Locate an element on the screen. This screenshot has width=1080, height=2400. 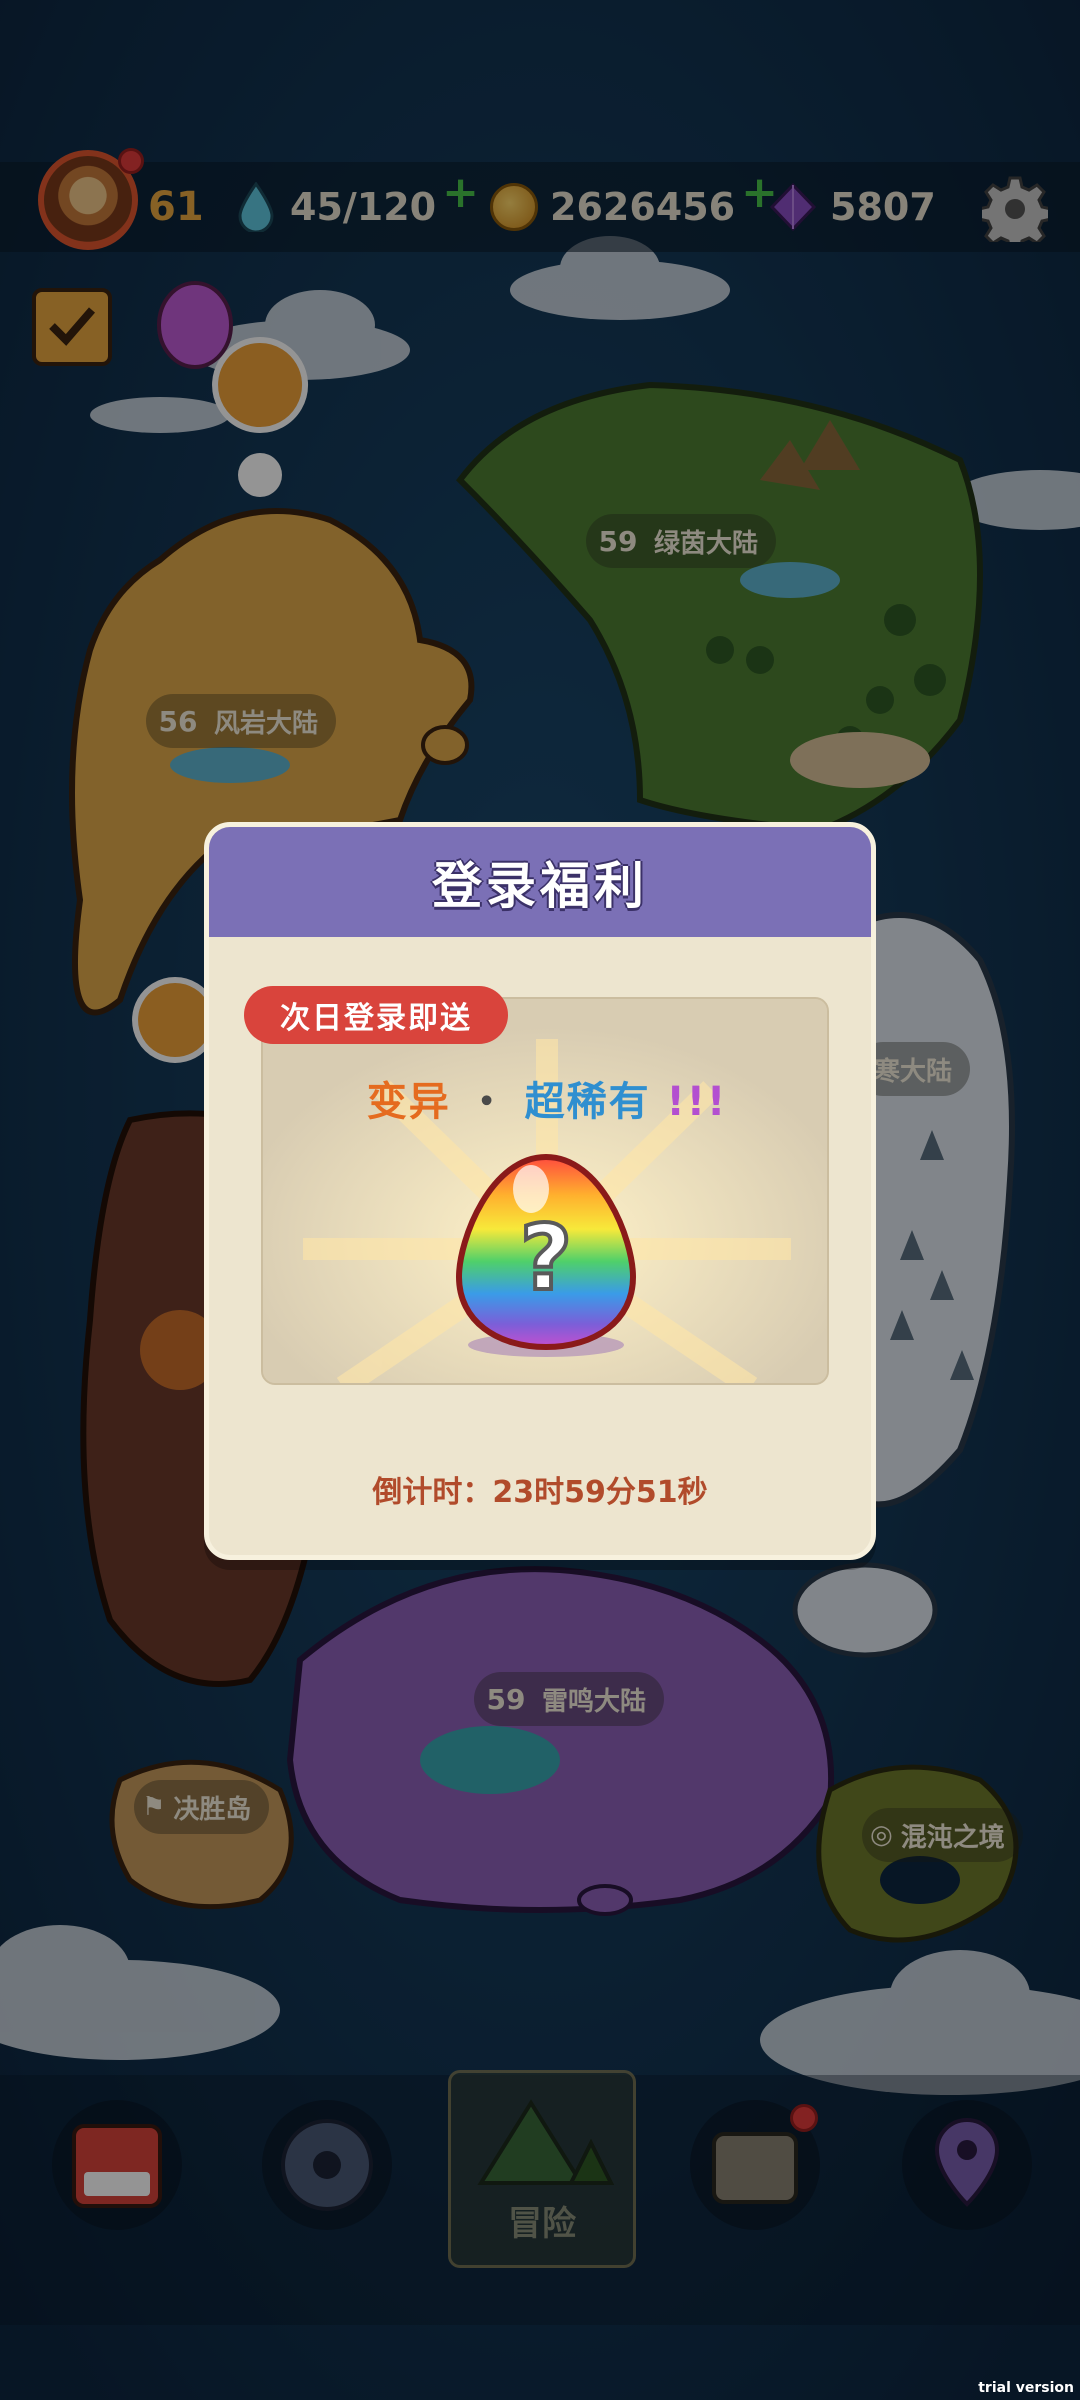
rarity-super-rare: 超稀有 is located at coordinates (587, 1102).